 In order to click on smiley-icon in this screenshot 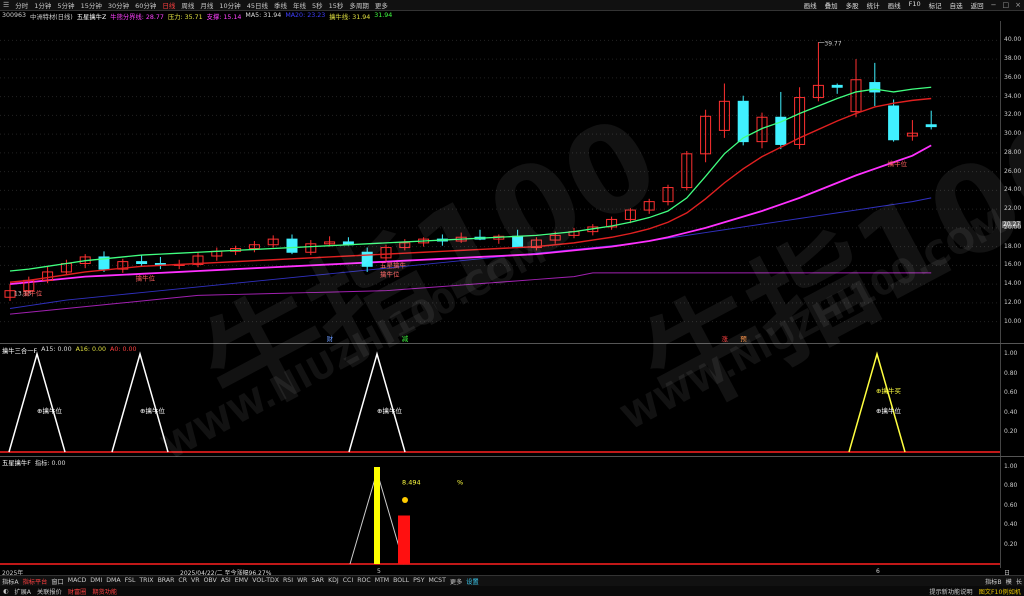, I will do `click(405, 499)`.